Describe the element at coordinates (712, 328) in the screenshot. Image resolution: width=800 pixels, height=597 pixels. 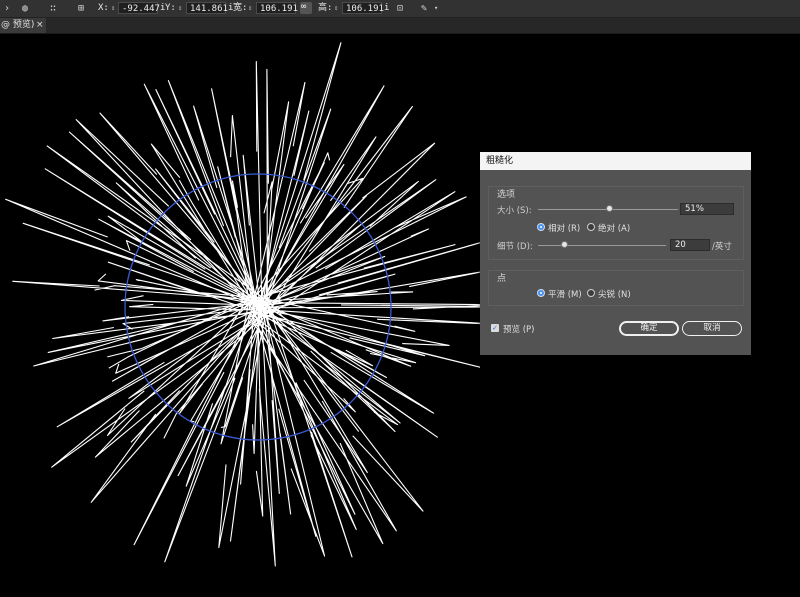
I see `cancel-button: 取消` at that location.